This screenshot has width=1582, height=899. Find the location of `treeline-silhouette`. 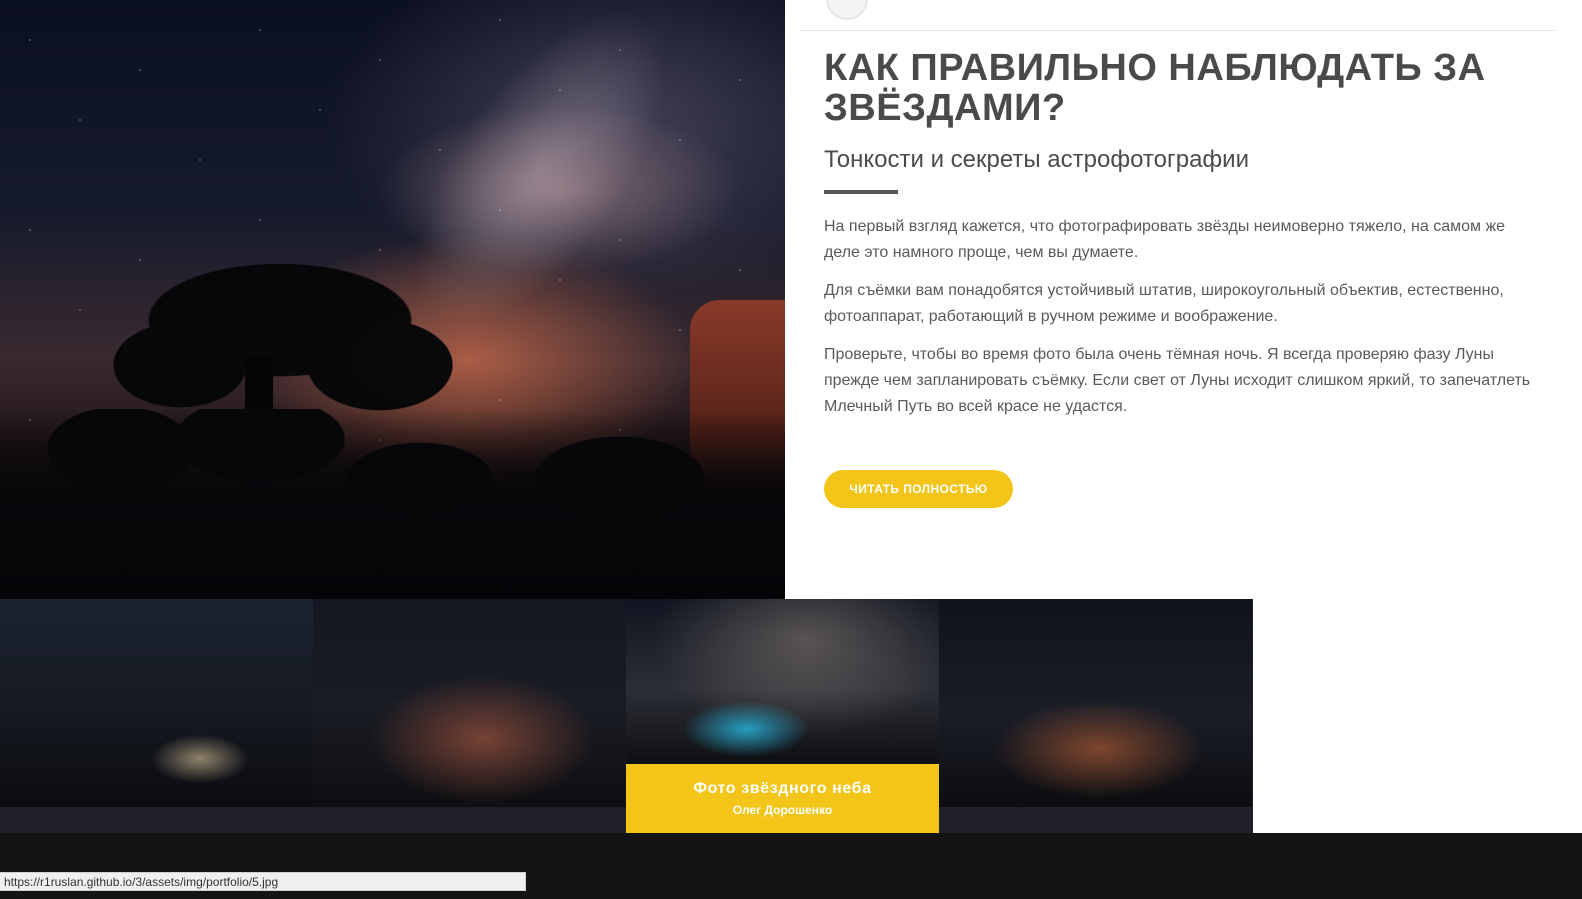

treeline-silhouette is located at coordinates (392, 504).